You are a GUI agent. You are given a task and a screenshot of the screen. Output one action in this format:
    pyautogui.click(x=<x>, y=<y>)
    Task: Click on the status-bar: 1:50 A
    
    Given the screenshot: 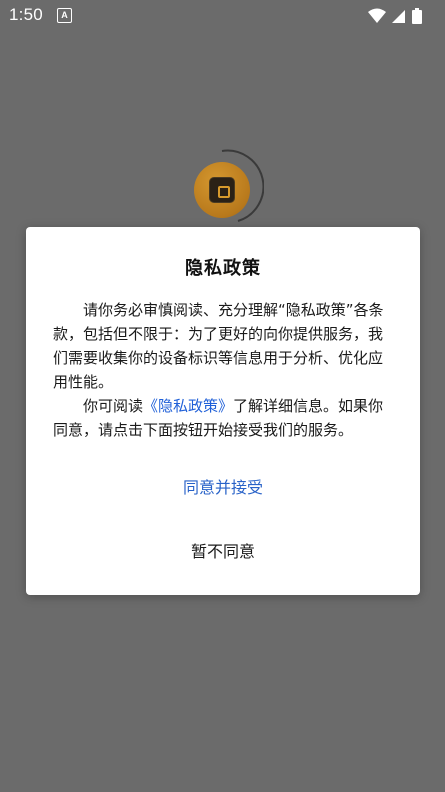 What is the action you would take?
    pyautogui.click(x=222, y=16)
    